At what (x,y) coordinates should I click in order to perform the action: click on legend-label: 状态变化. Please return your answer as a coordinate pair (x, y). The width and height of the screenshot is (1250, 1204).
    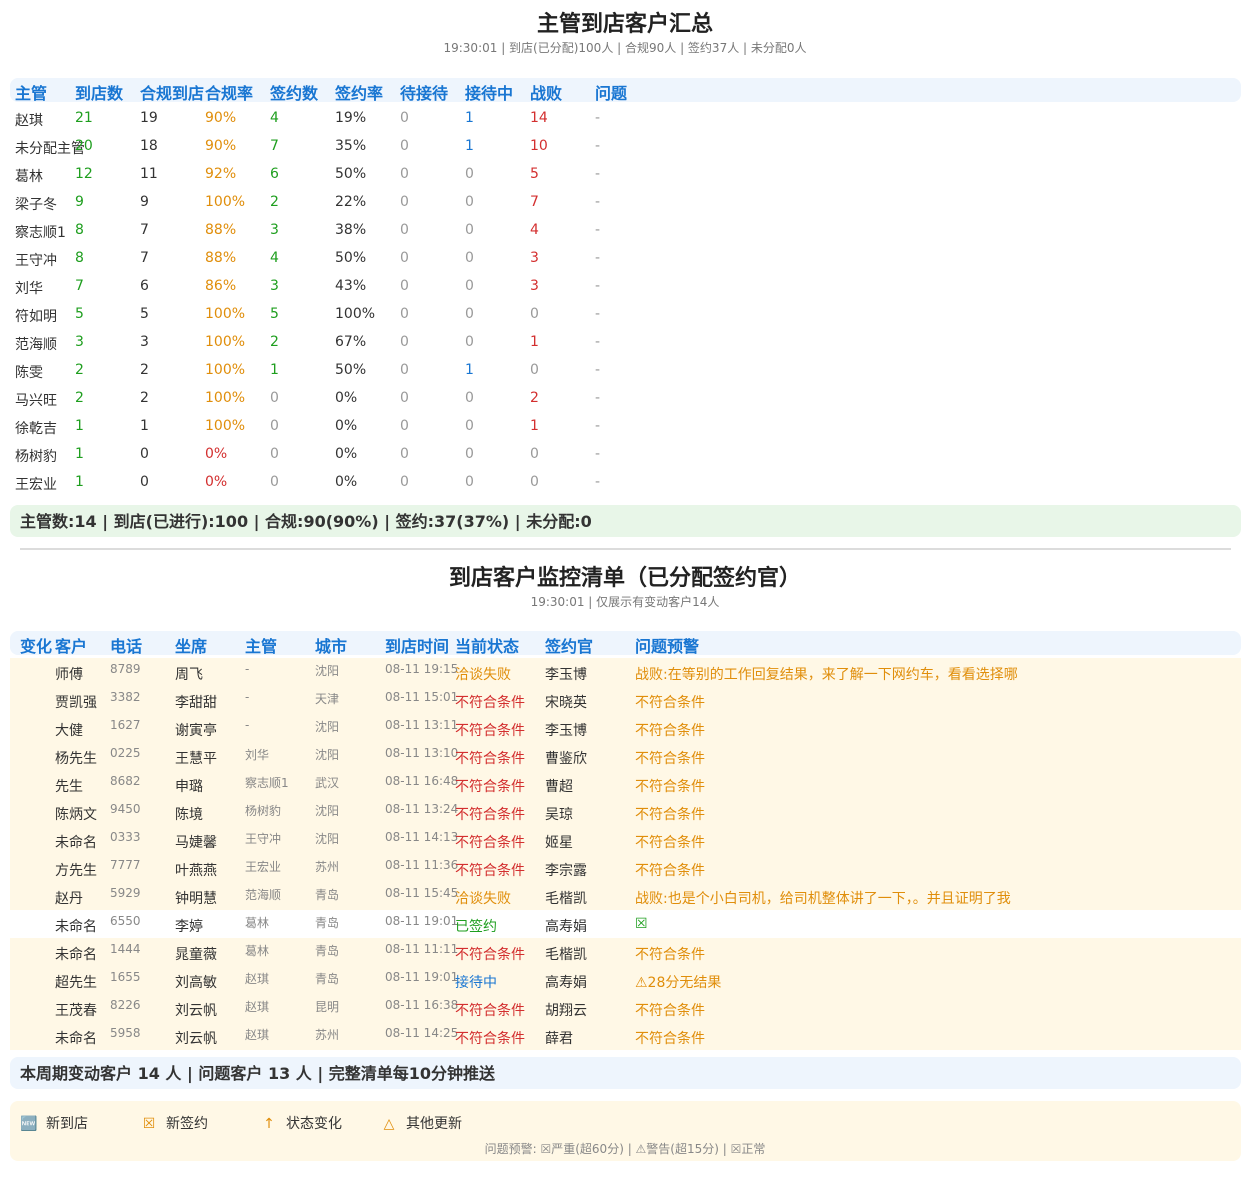
    Looking at the image, I should click on (314, 1124).